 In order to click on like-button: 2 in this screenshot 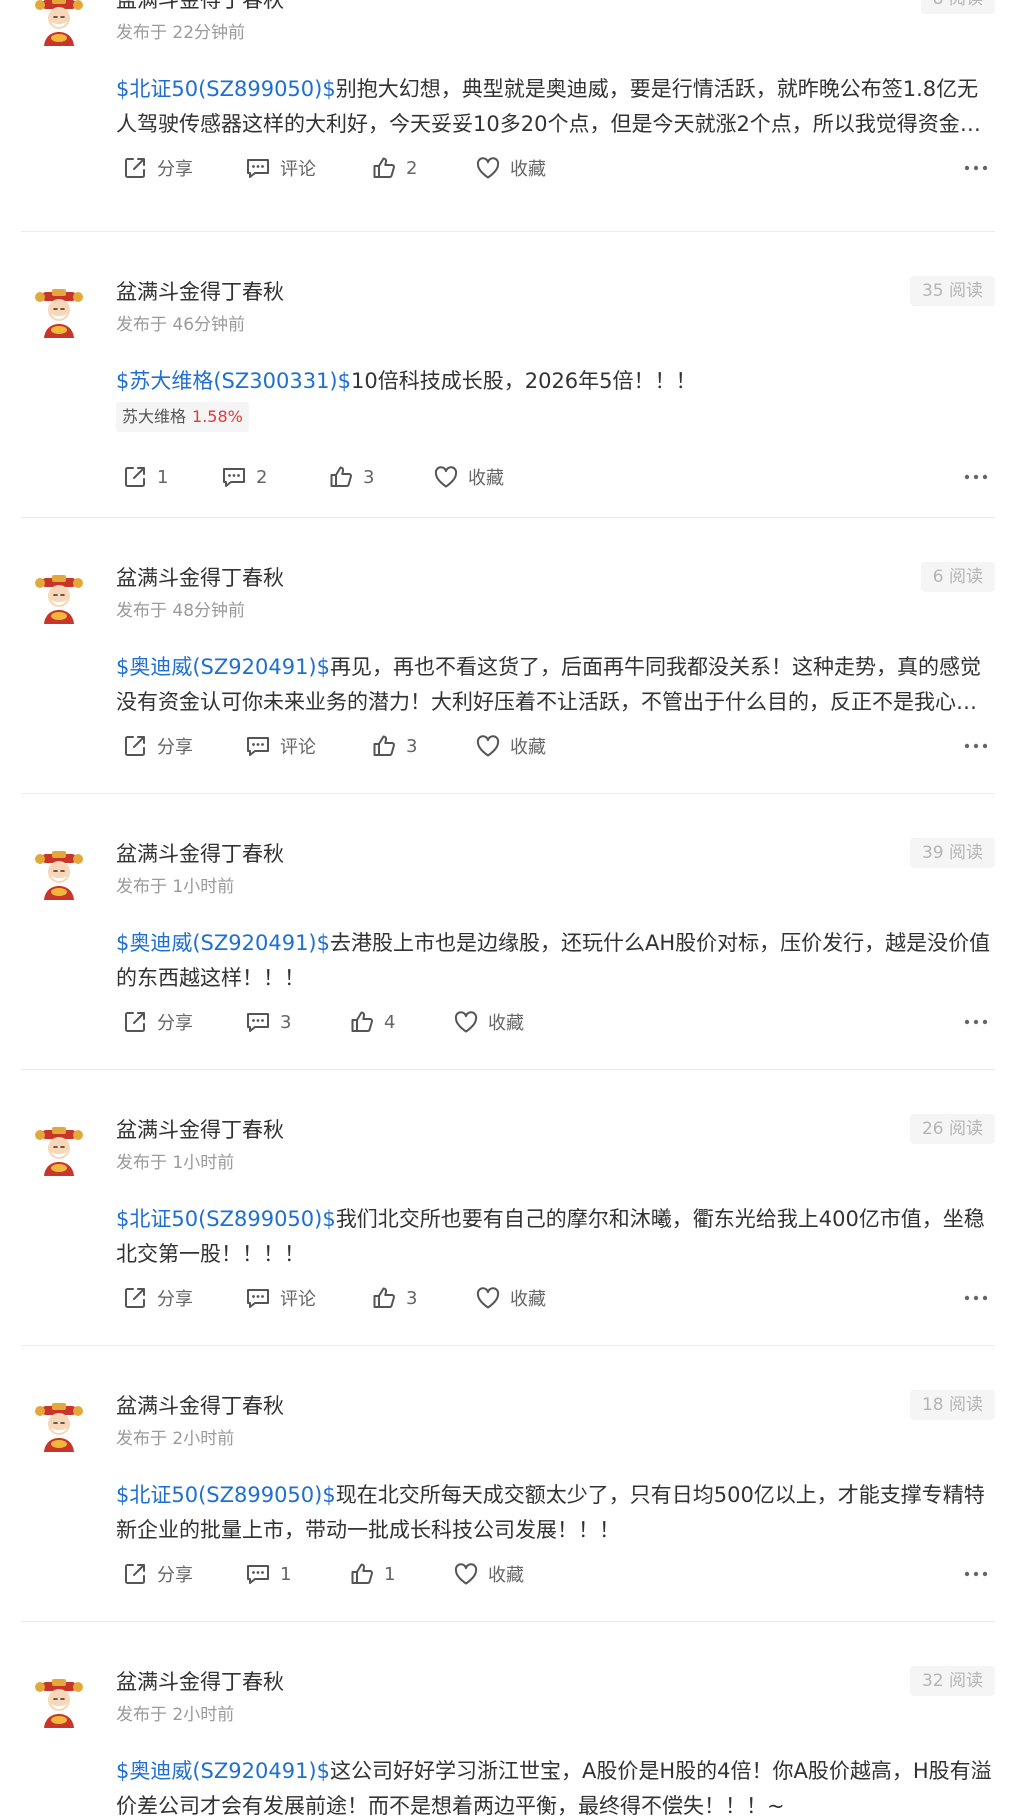, I will do `click(393, 168)`.